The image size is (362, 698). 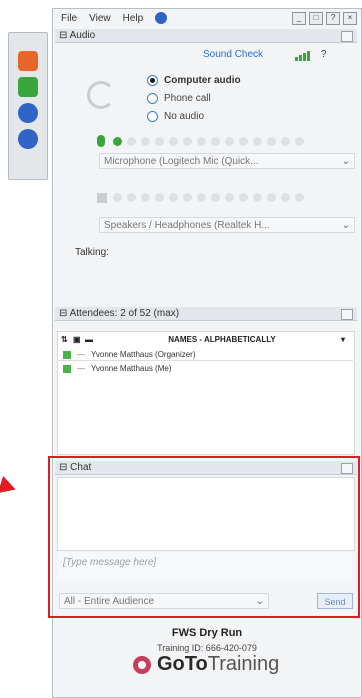 I want to click on radio-no-audio: No audio, so click(x=175, y=116).